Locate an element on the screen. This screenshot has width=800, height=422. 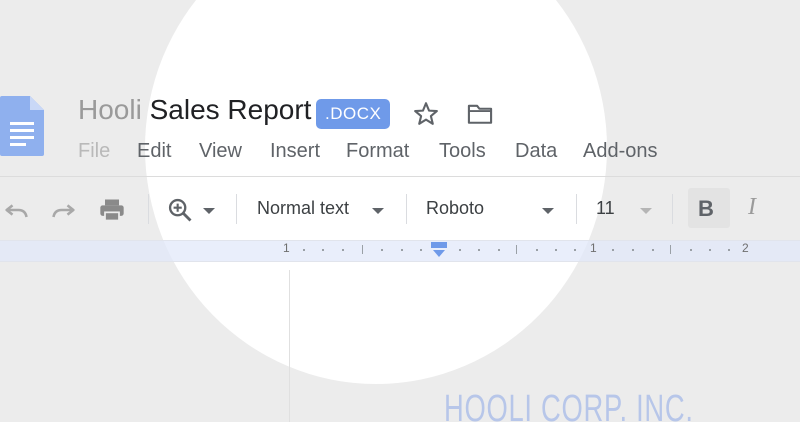
menu-file: File is located at coordinates (94, 152).